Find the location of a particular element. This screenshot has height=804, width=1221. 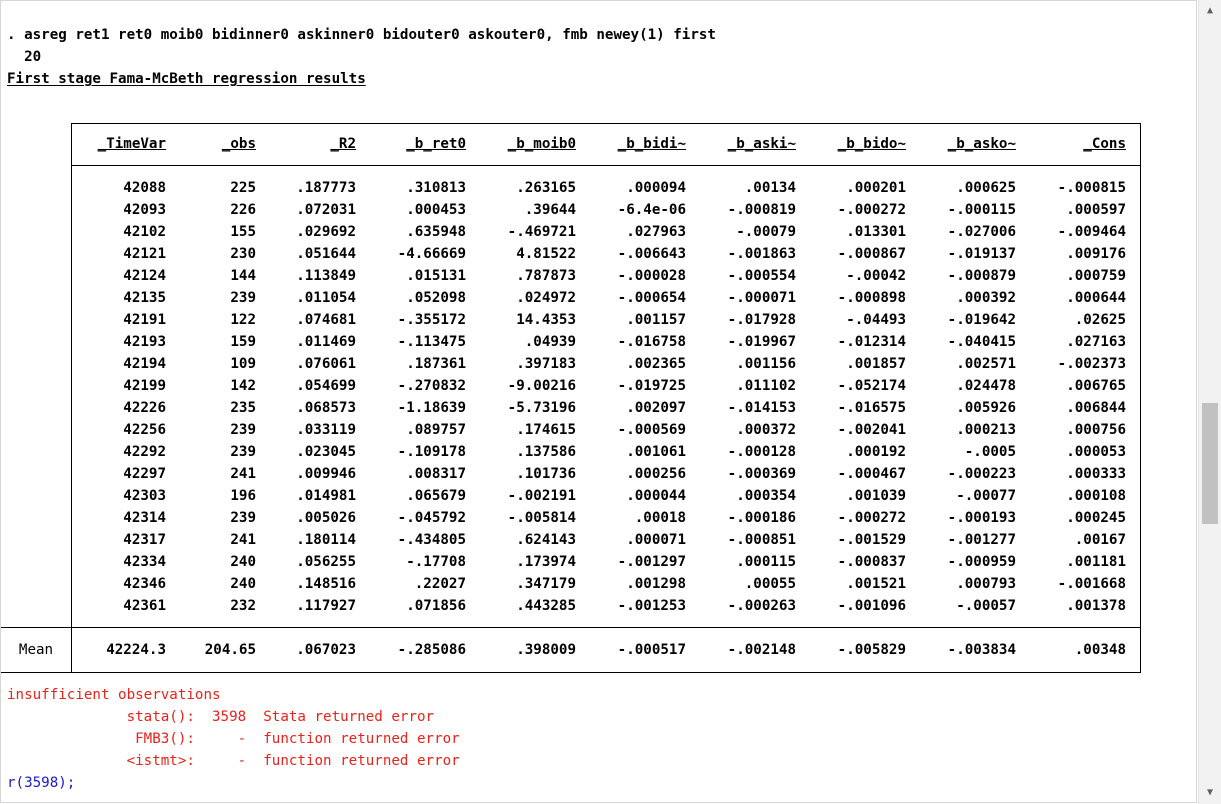

table-cell: -.113475 is located at coordinates (431, 342).